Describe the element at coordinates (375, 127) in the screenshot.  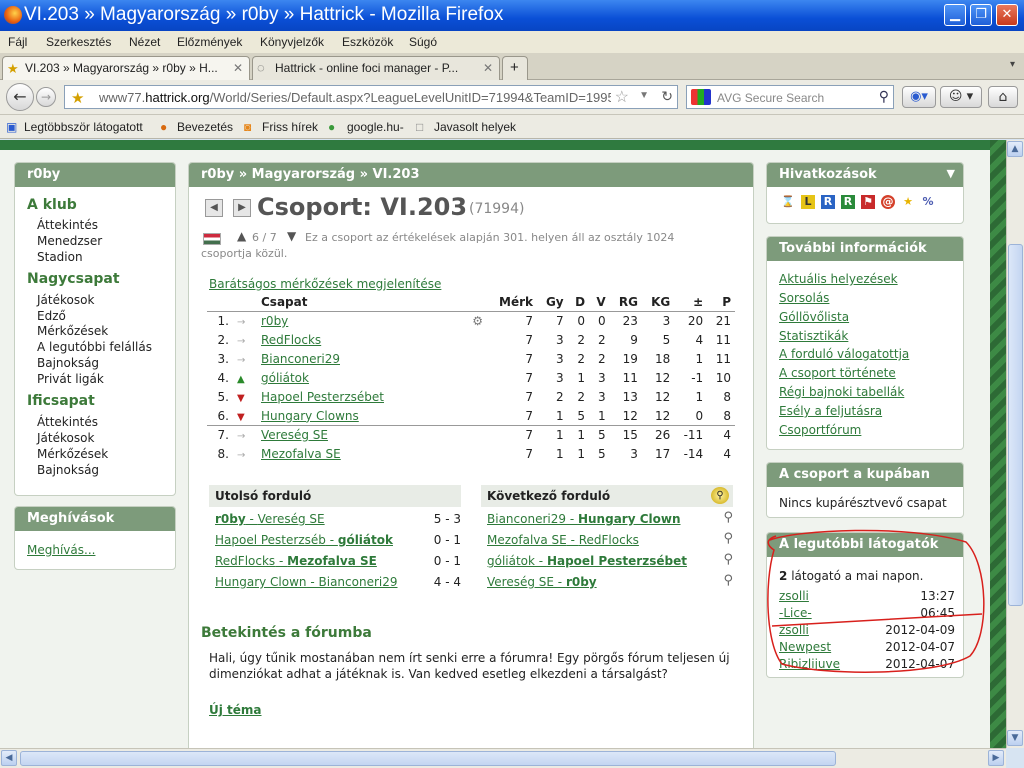
I see `bookmark-google: google.hu-` at that location.